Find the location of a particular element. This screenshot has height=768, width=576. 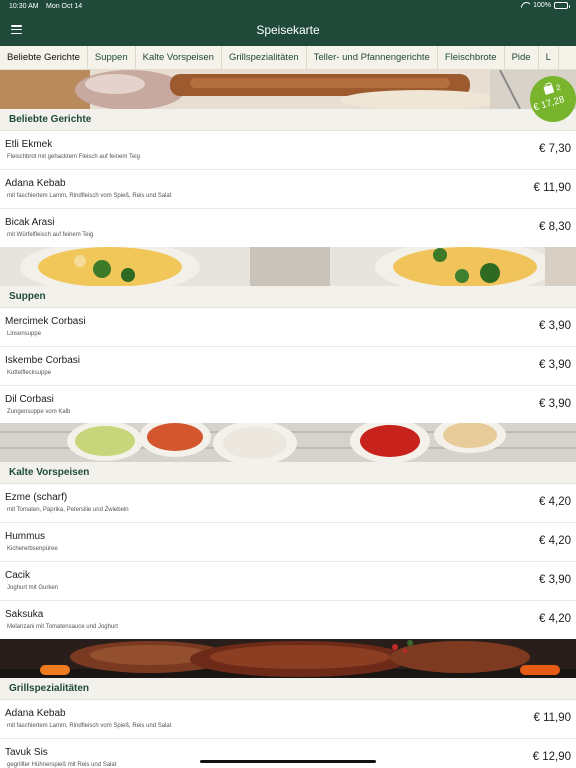

grill-photo is located at coordinates (288, 658).